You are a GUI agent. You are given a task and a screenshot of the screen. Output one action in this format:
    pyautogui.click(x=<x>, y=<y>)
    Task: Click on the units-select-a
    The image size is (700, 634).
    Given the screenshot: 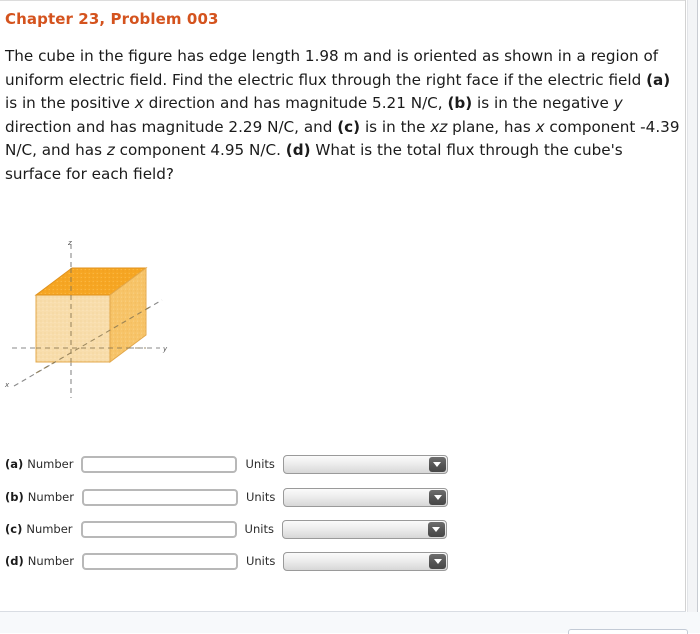 What is the action you would take?
    pyautogui.click(x=365, y=464)
    